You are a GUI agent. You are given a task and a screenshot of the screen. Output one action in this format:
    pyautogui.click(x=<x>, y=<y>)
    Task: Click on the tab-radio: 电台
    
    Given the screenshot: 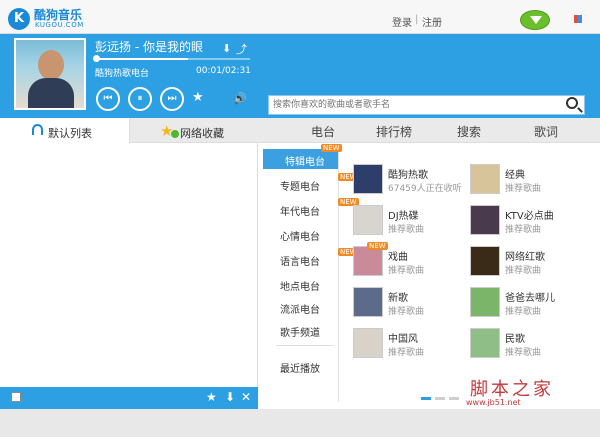 What is the action you would take?
    pyautogui.click(x=323, y=131)
    